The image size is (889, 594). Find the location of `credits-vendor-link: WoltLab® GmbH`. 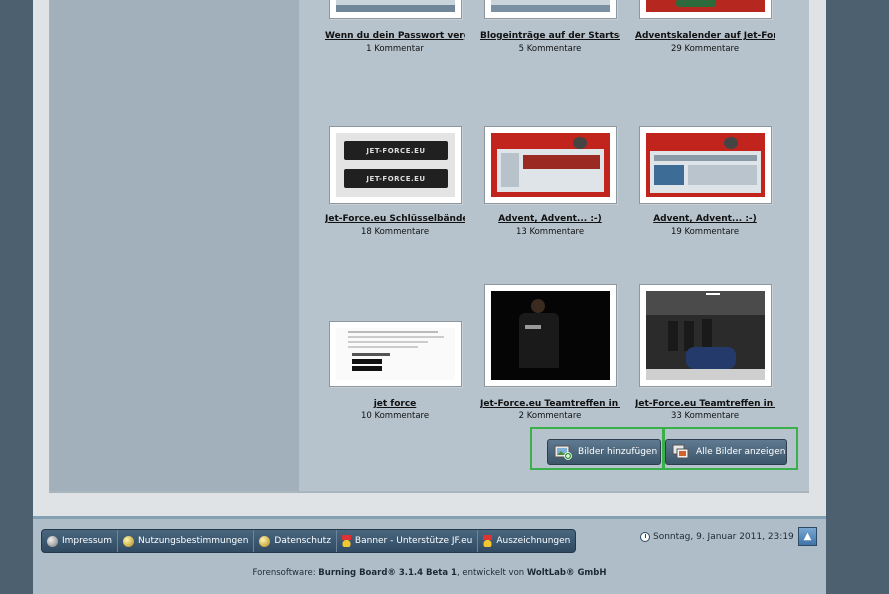

credits-vendor-link: WoltLab® GmbH is located at coordinates (567, 573).